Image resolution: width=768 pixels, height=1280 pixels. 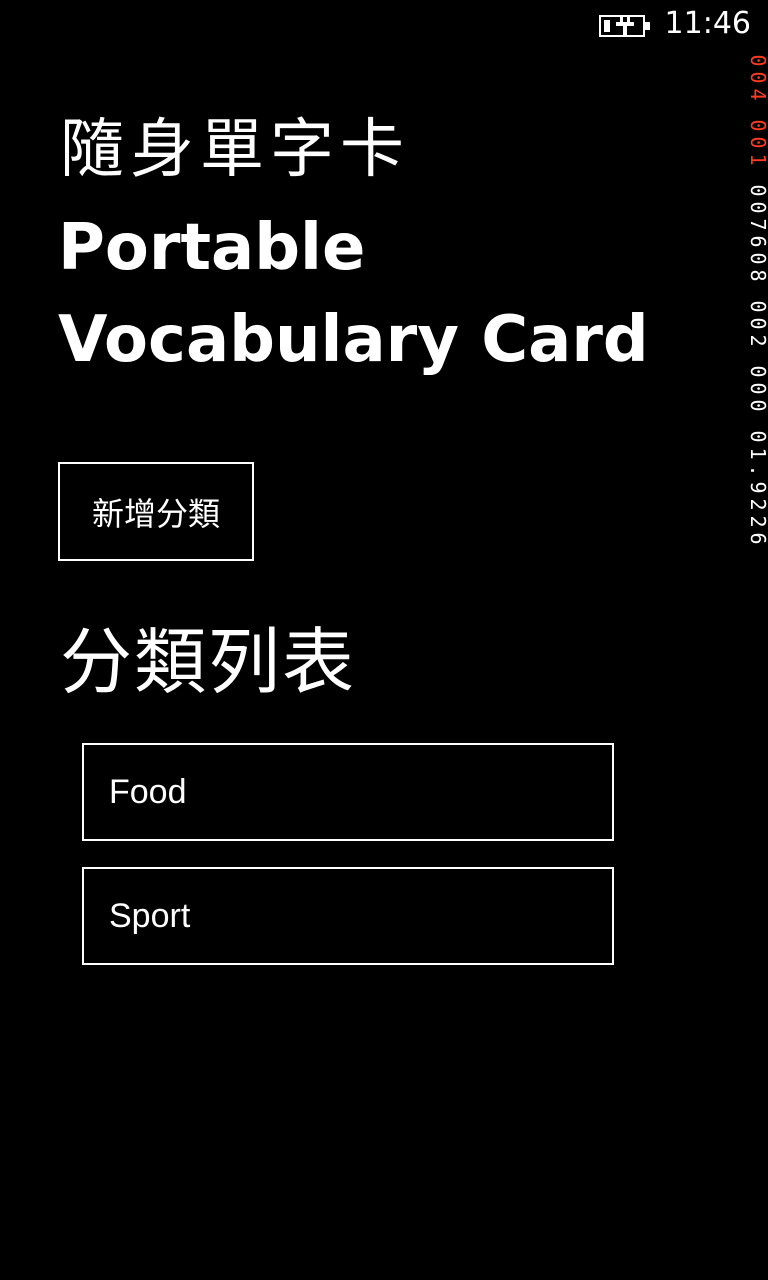 What do you see at coordinates (348, 916) in the screenshot?
I see `category-item-sport: Sport` at bounding box center [348, 916].